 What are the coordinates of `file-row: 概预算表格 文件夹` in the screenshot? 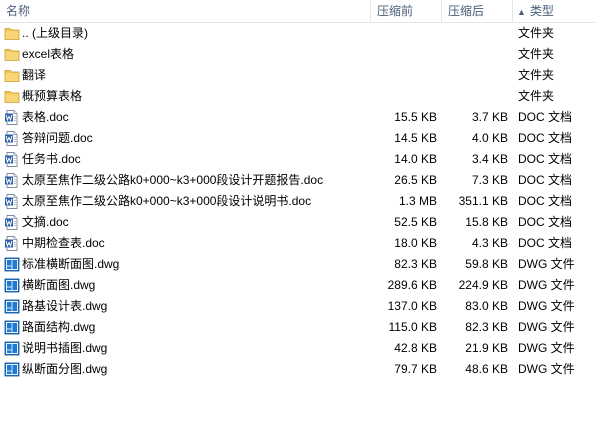 It's located at (298, 96).